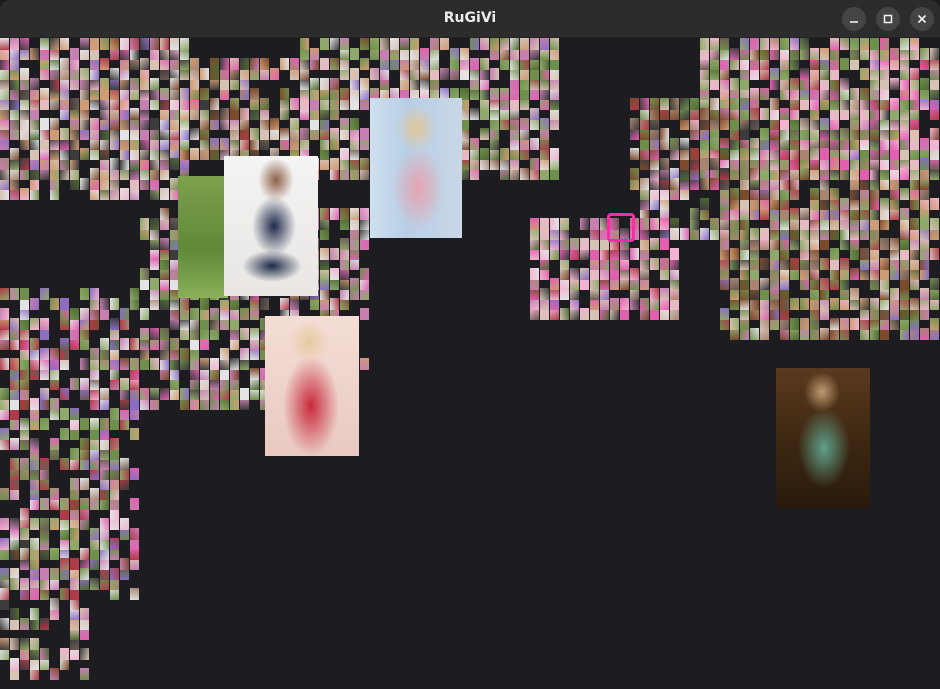 The height and width of the screenshot is (689, 940). Describe the element at coordinates (888, 19) in the screenshot. I see `maximize-button` at that location.